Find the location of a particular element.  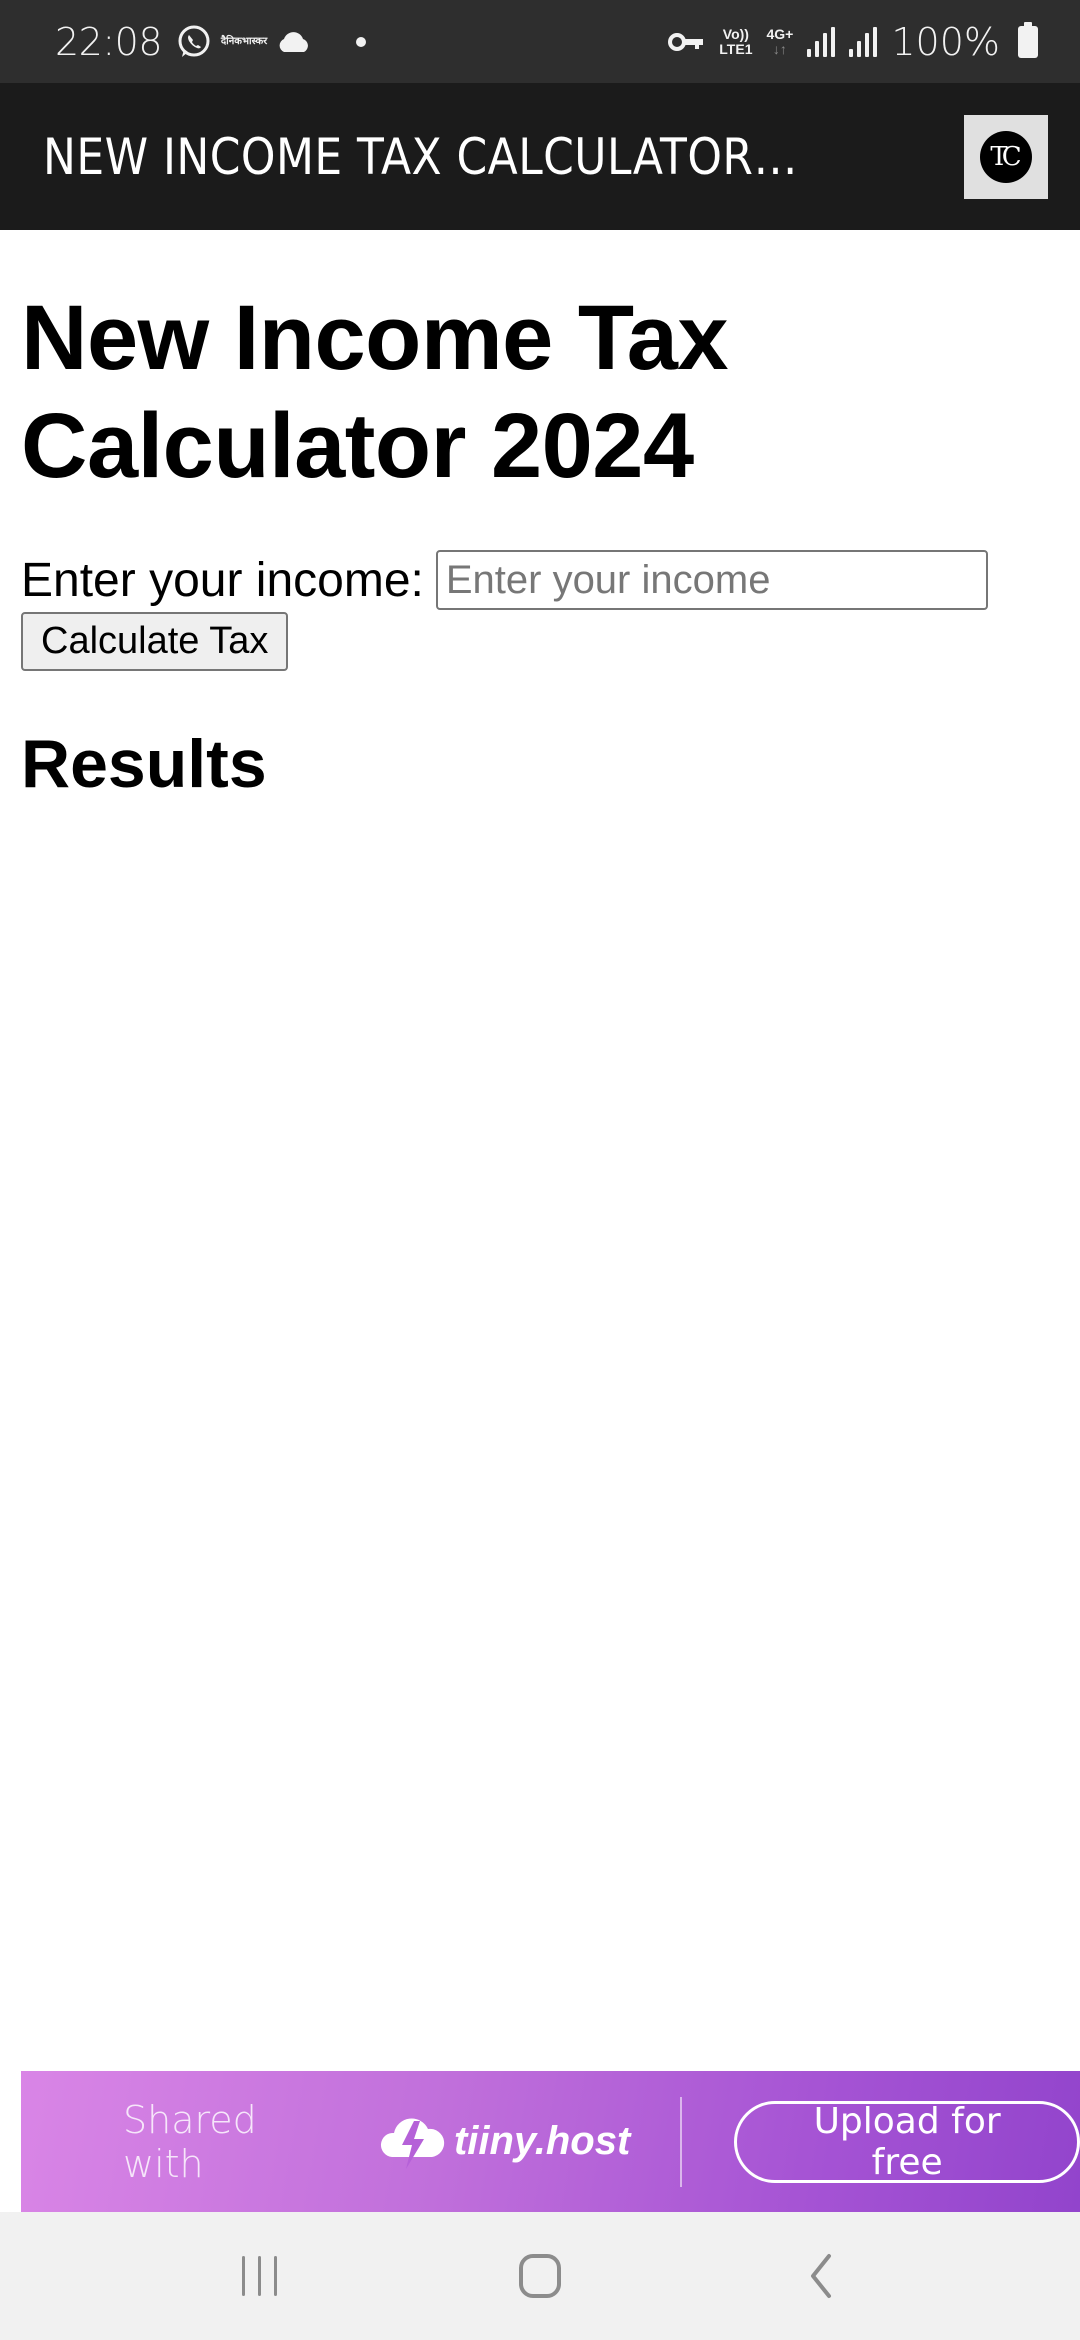

recent-apps-button is located at coordinates (260, 2276).